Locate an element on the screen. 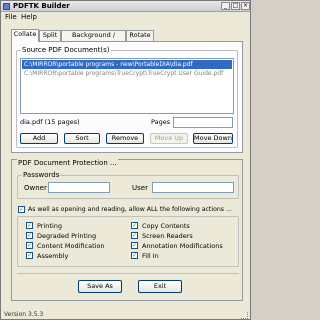 Image resolution: width=320 pixels, height=320 pixels. minimize-button: _ is located at coordinates (225, 6).